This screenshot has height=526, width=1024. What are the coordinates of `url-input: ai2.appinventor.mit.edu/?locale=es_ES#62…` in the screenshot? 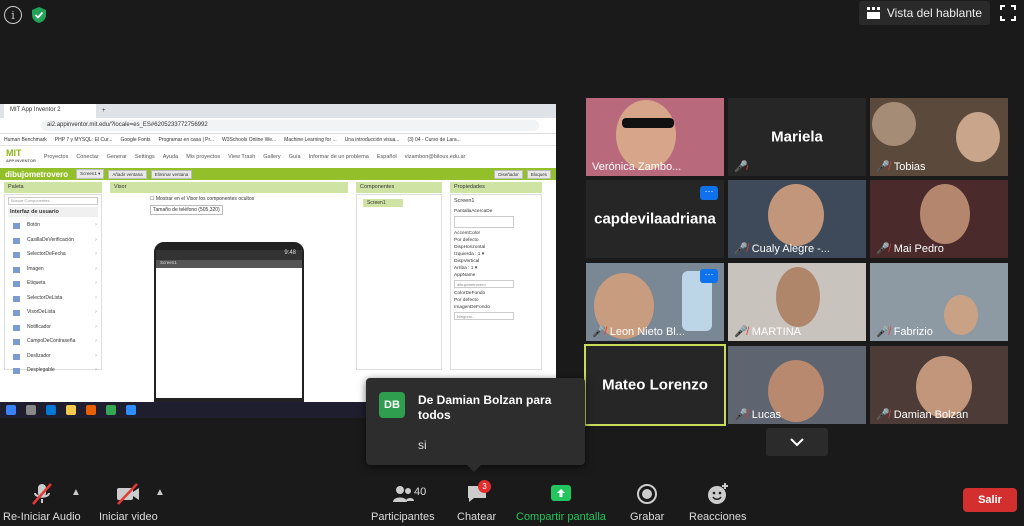 It's located at (290, 125).